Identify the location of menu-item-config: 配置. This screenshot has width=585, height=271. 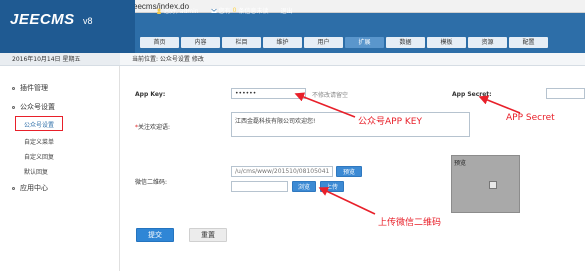
(528, 42).